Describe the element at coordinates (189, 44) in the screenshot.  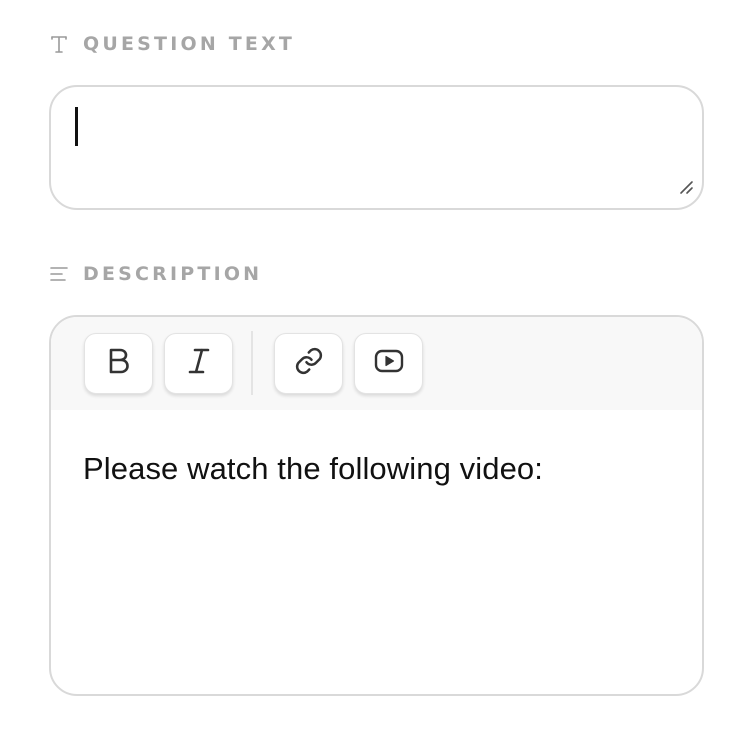
I see `question-text-label-text: QUESTION TEXT` at that location.